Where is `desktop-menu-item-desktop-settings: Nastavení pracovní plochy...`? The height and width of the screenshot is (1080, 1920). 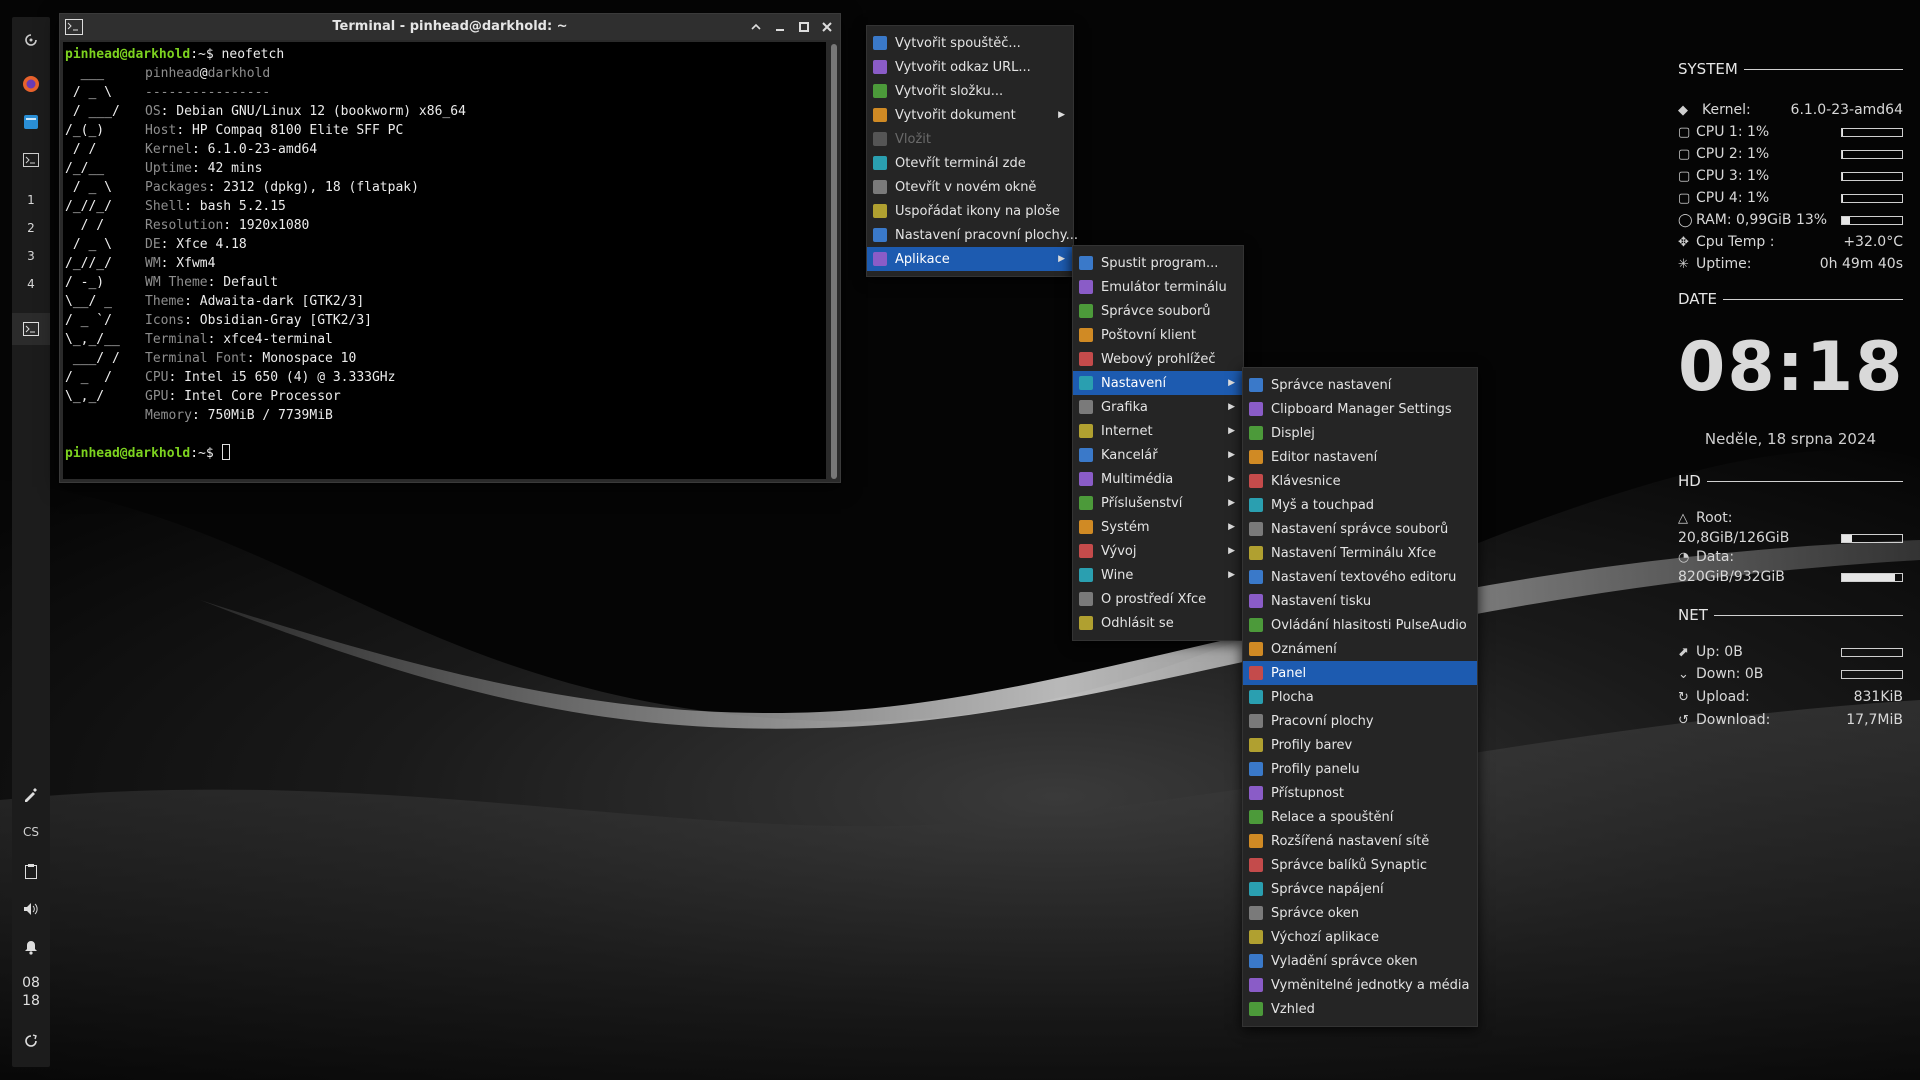 desktop-menu-item-desktop-settings: Nastavení pracovní plochy... is located at coordinates (972, 235).